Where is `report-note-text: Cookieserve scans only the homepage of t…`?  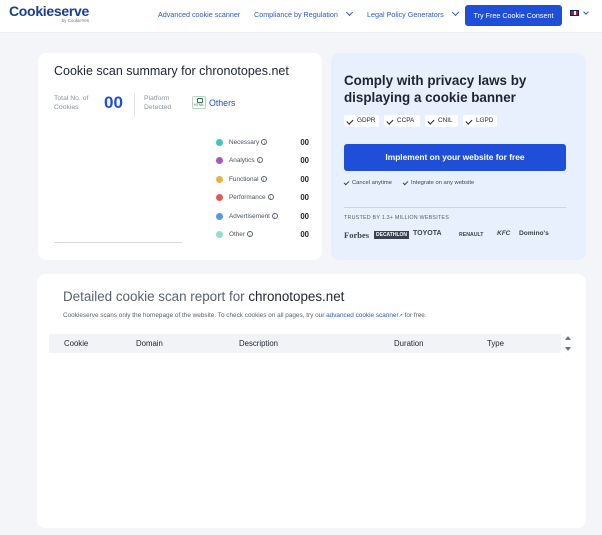 report-note-text: Cookieserve scans only the homepage of t… is located at coordinates (195, 315).